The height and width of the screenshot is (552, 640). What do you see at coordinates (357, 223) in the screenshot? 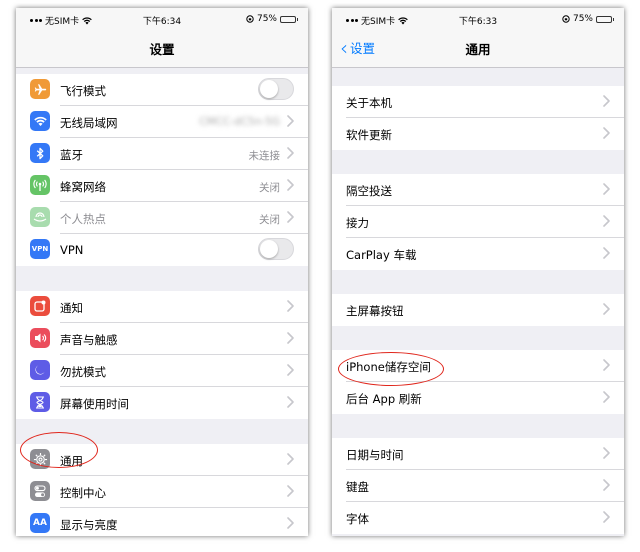
I see `row-label: 接力` at bounding box center [357, 223].